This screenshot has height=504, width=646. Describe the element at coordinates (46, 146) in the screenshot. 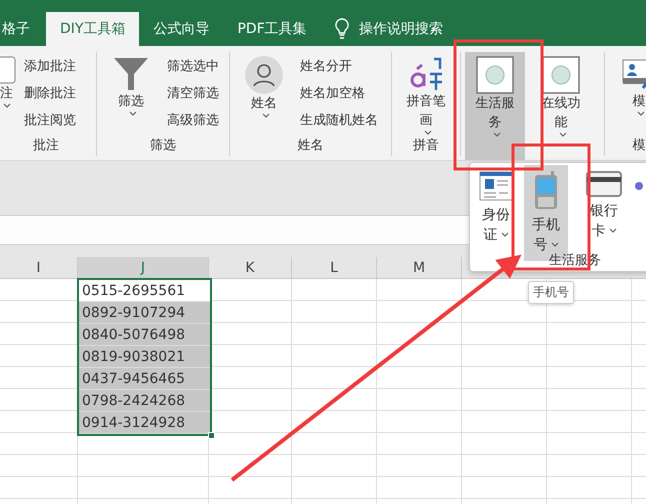

I see `group-label: 批注` at that location.